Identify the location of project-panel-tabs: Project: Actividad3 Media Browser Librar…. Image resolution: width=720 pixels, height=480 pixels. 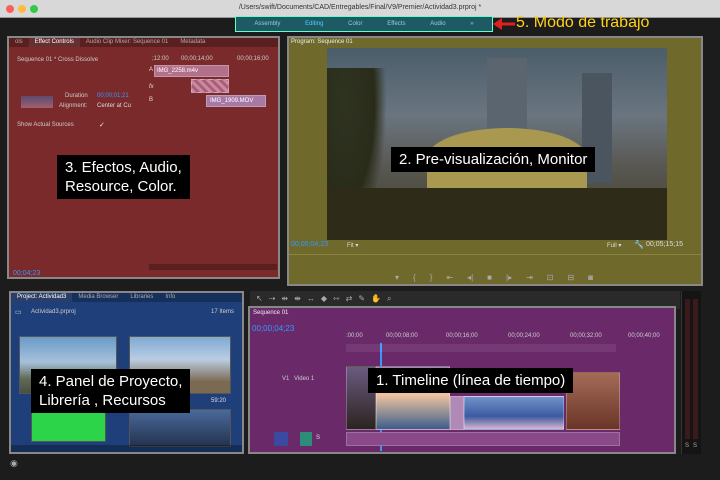
(126, 297).